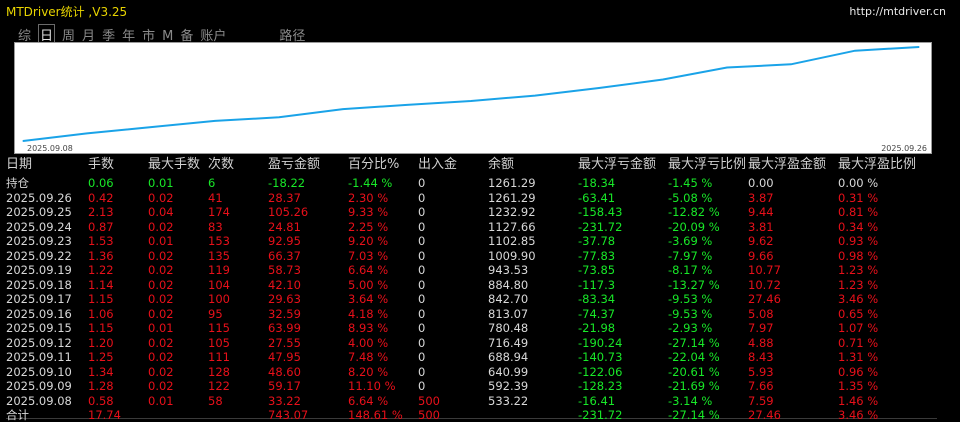 This screenshot has height=422, width=960. I want to click on table-cell: 105, so click(219, 342).